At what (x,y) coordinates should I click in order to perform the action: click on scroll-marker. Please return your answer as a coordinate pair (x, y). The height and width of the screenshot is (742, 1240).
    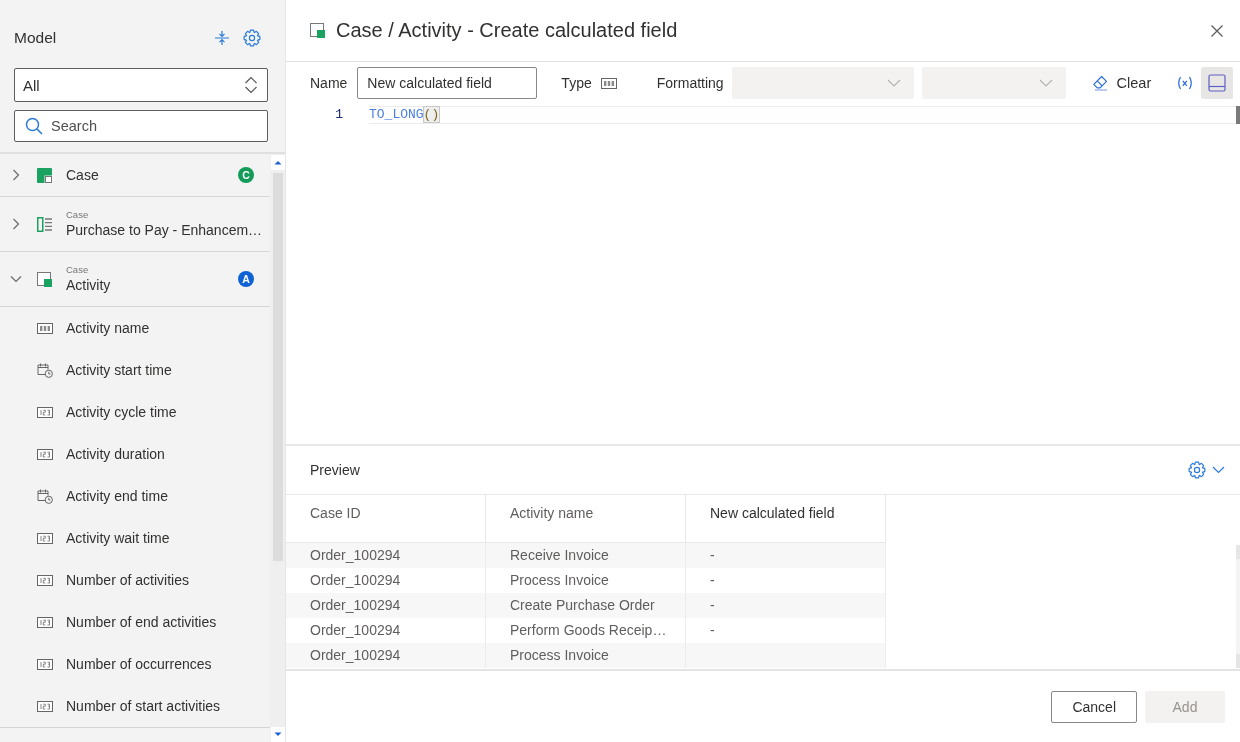
    Looking at the image, I should click on (1238, 115).